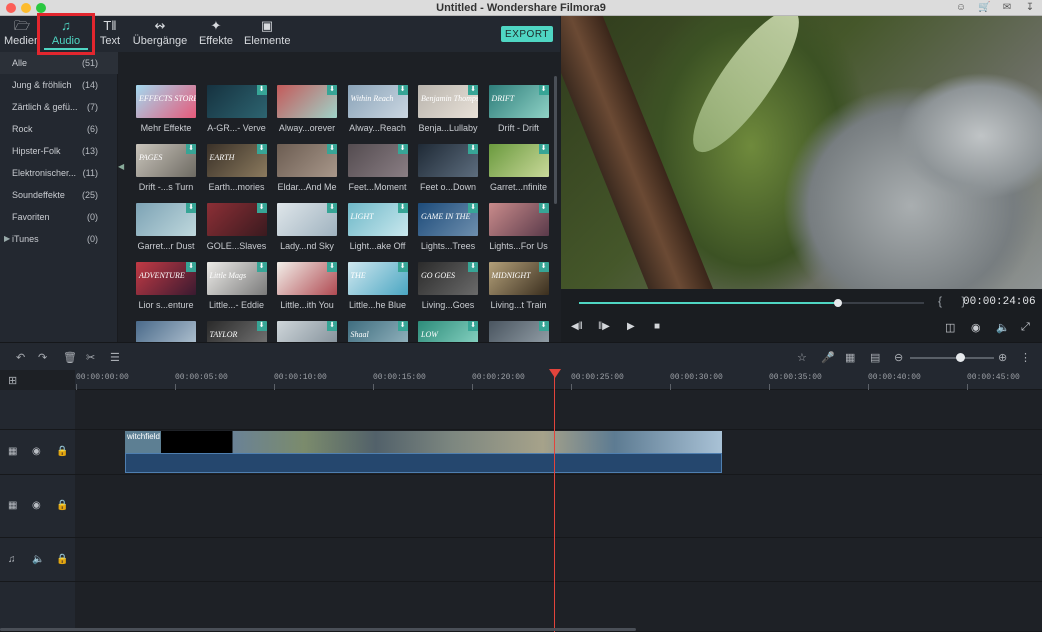 This screenshot has height=632, width=1042. I want to click on tab-effekte: ✦ Effekte, so click(216, 34).